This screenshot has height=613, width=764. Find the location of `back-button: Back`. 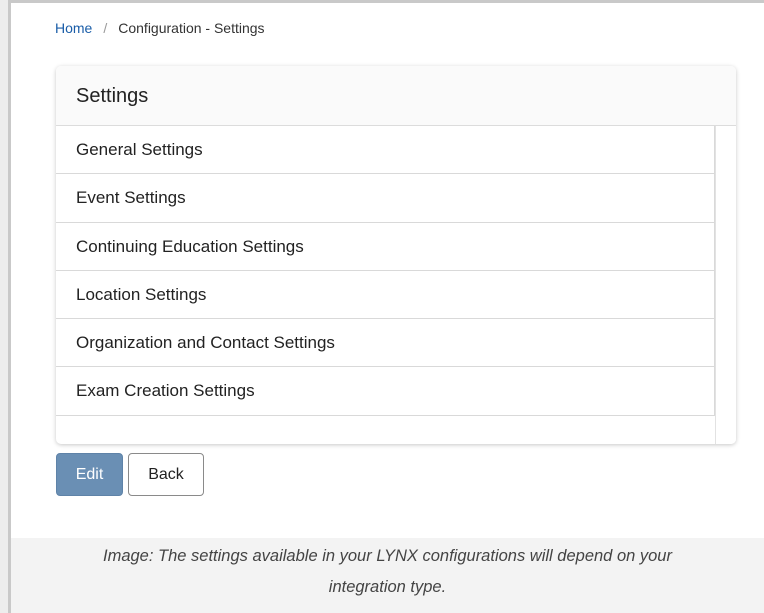

back-button: Back is located at coordinates (166, 474).